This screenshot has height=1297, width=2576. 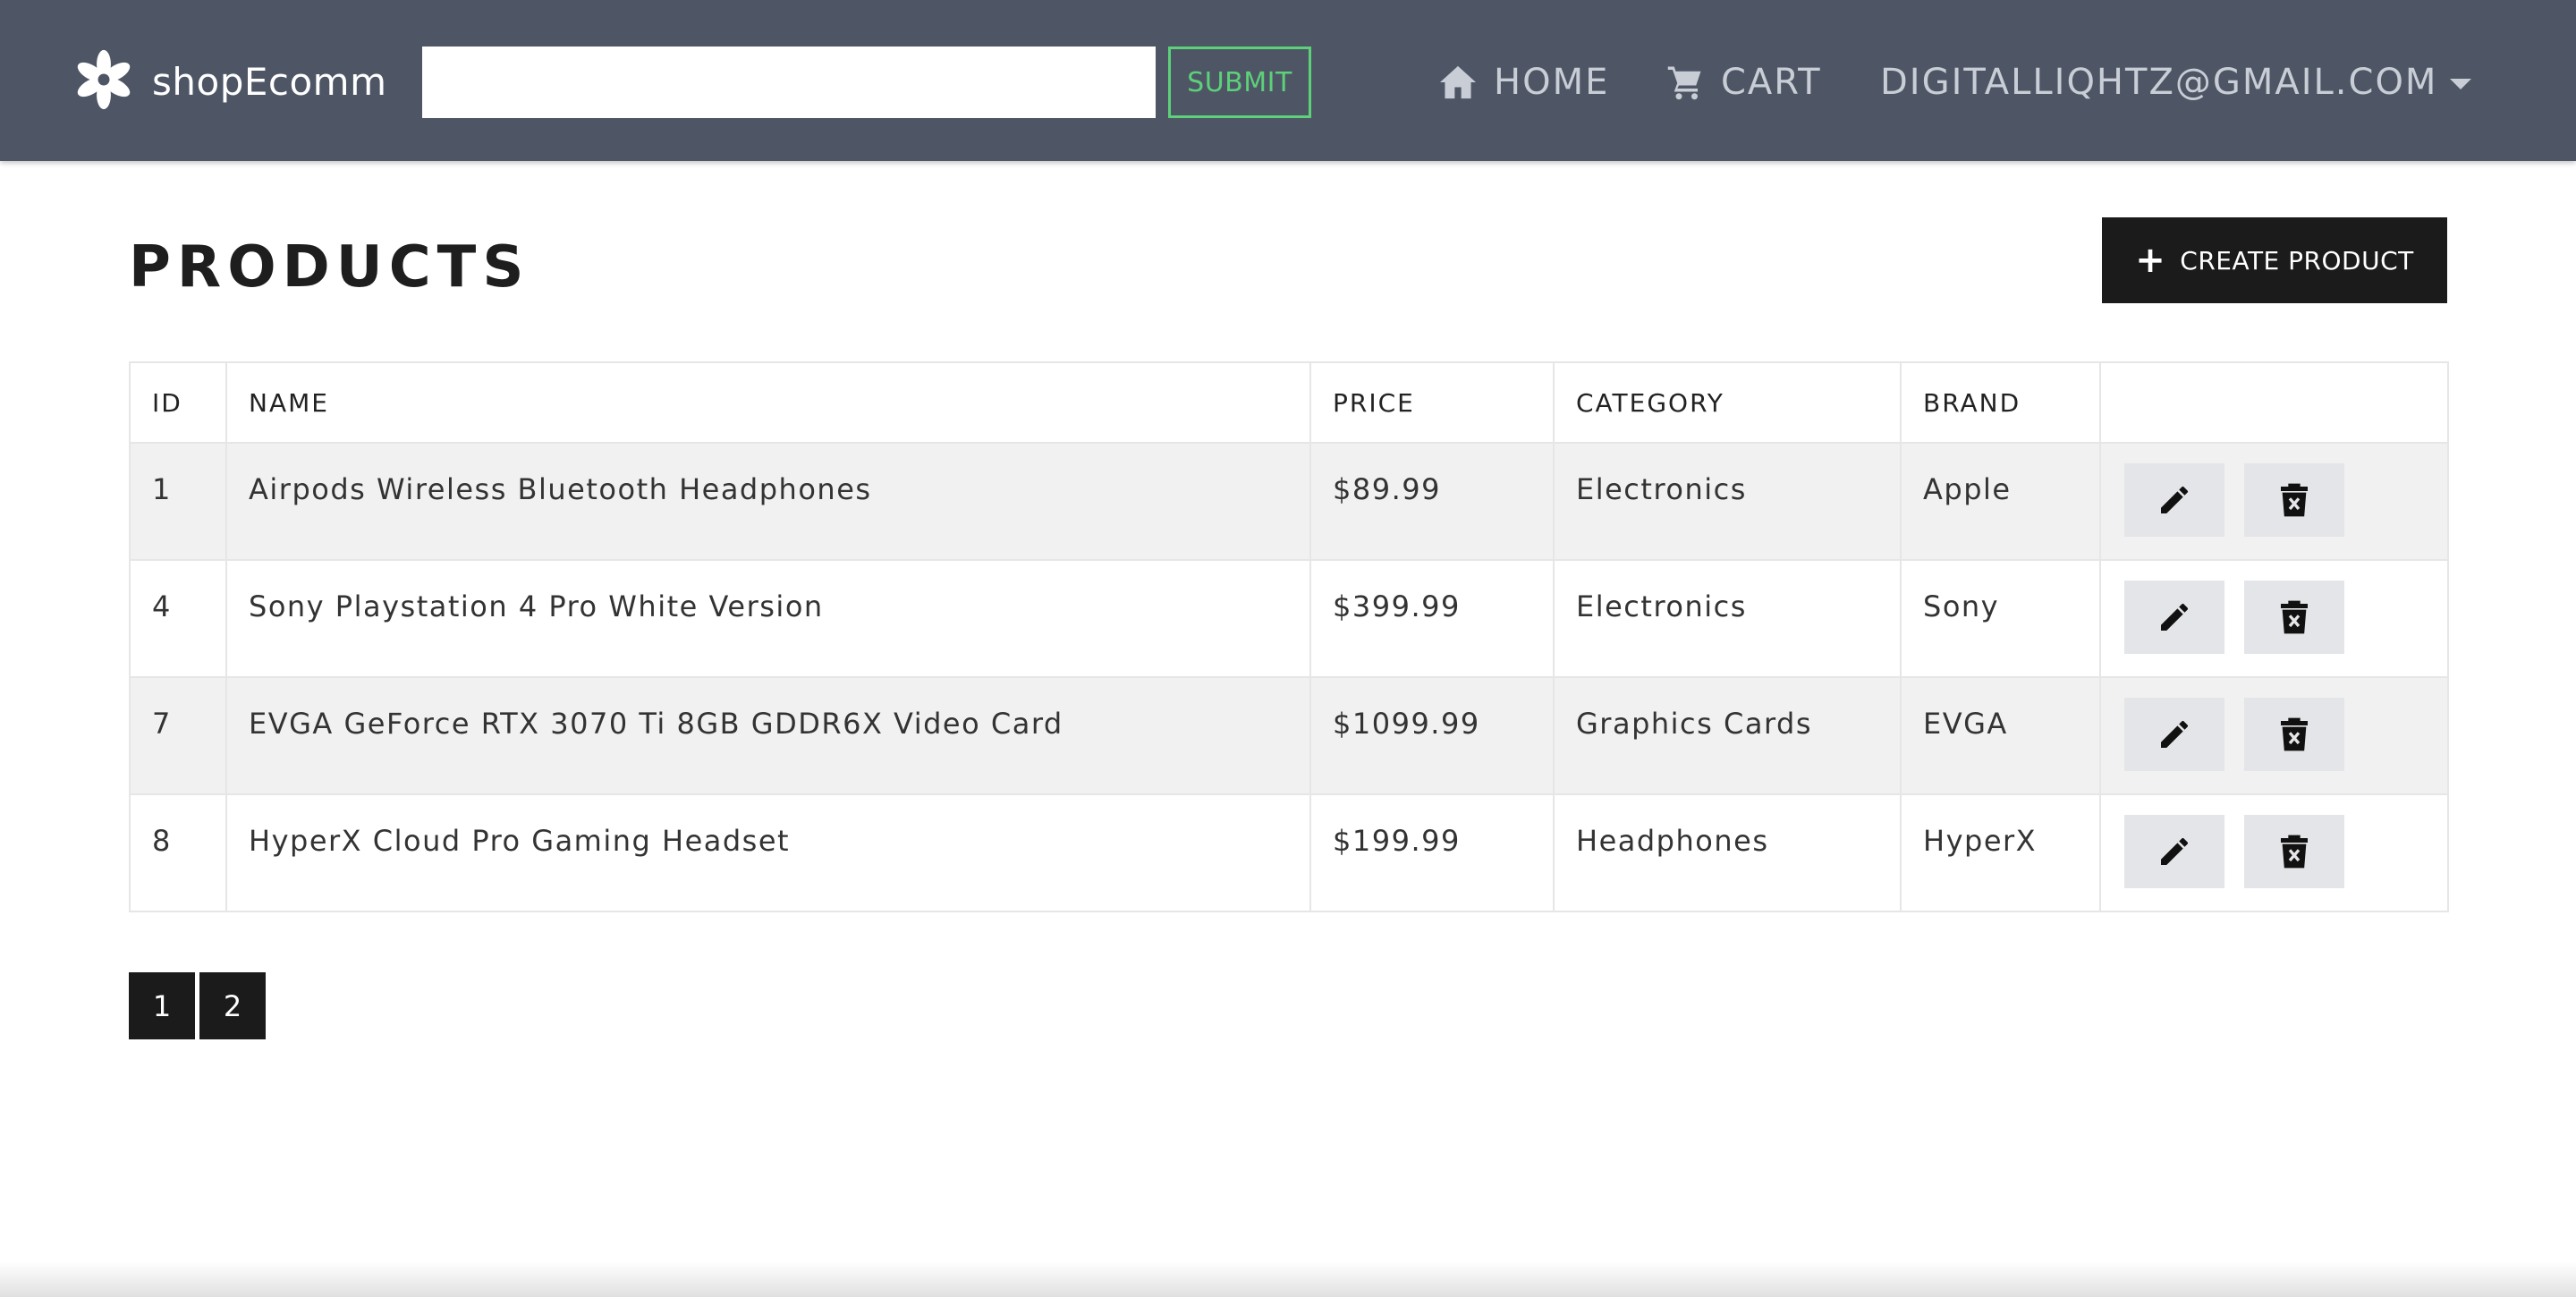 I want to click on cell-price: $1099.99, so click(x=1432, y=735).